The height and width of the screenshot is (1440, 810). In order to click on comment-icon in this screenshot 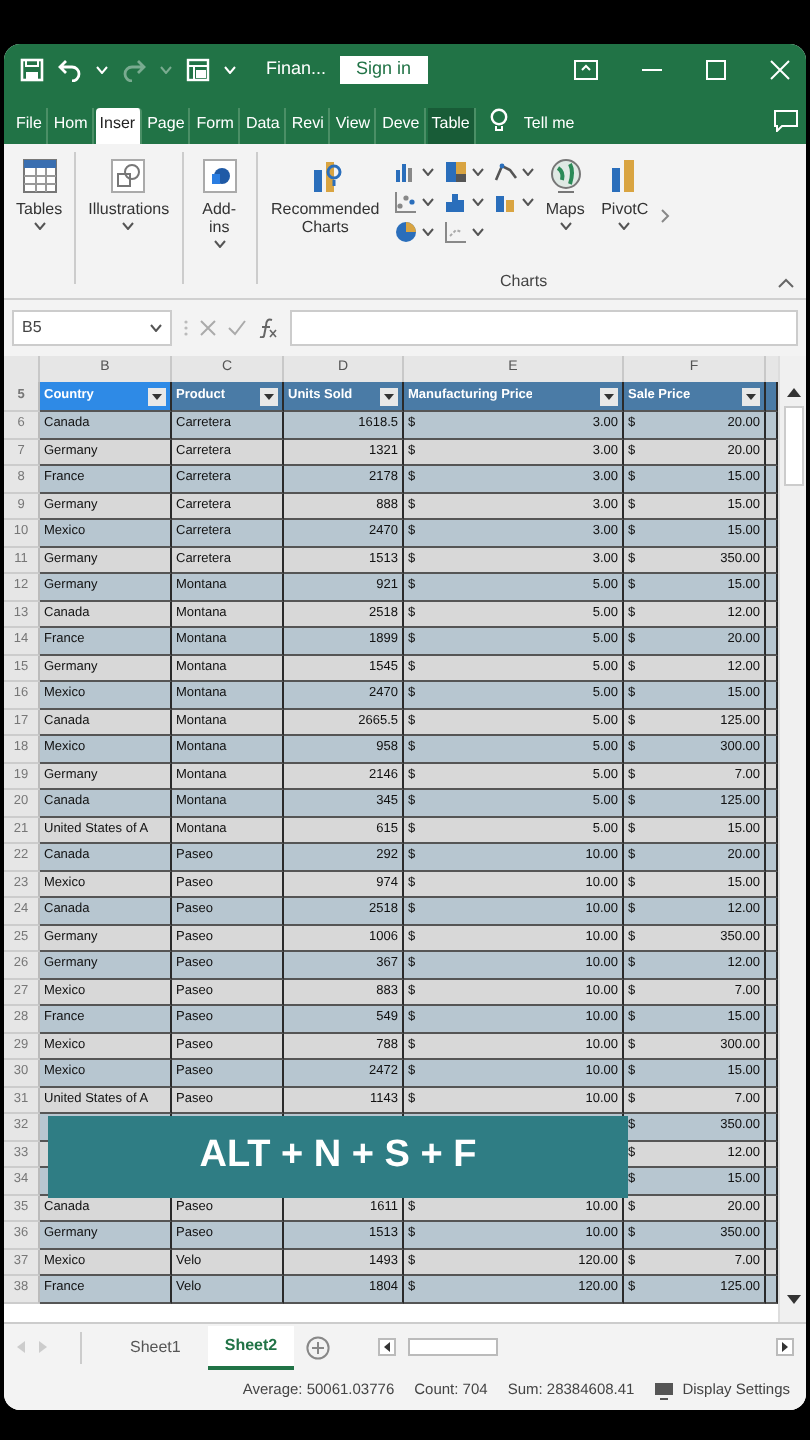, I will do `click(786, 121)`.